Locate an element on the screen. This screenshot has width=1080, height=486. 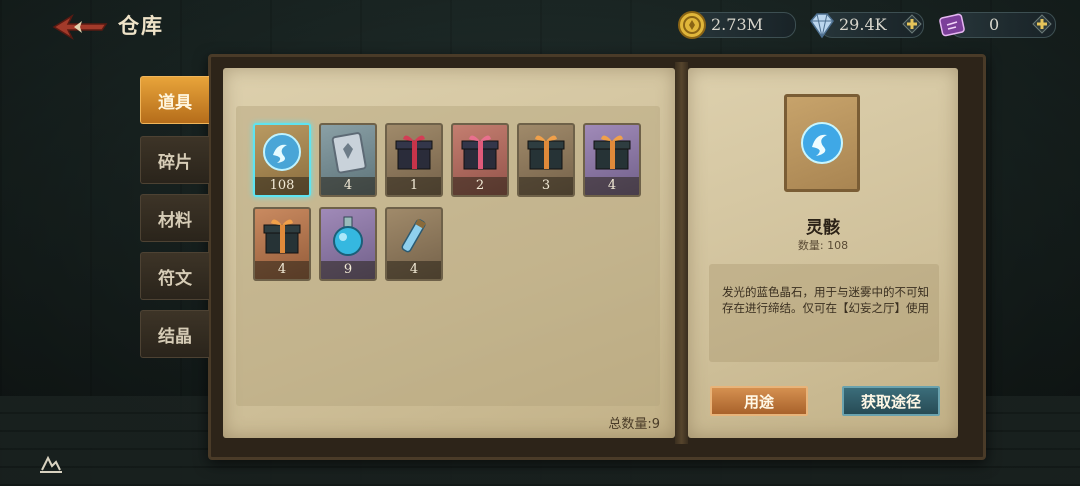
item-slot-gift-box: 2 is located at coordinates (480, 160).